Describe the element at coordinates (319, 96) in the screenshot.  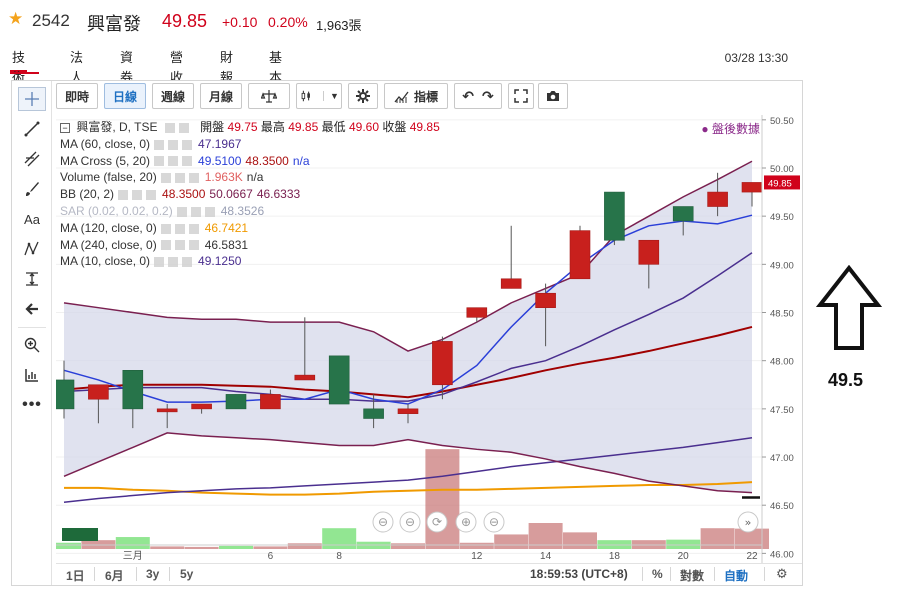
I see `chart-type-dropdown: ▼` at that location.